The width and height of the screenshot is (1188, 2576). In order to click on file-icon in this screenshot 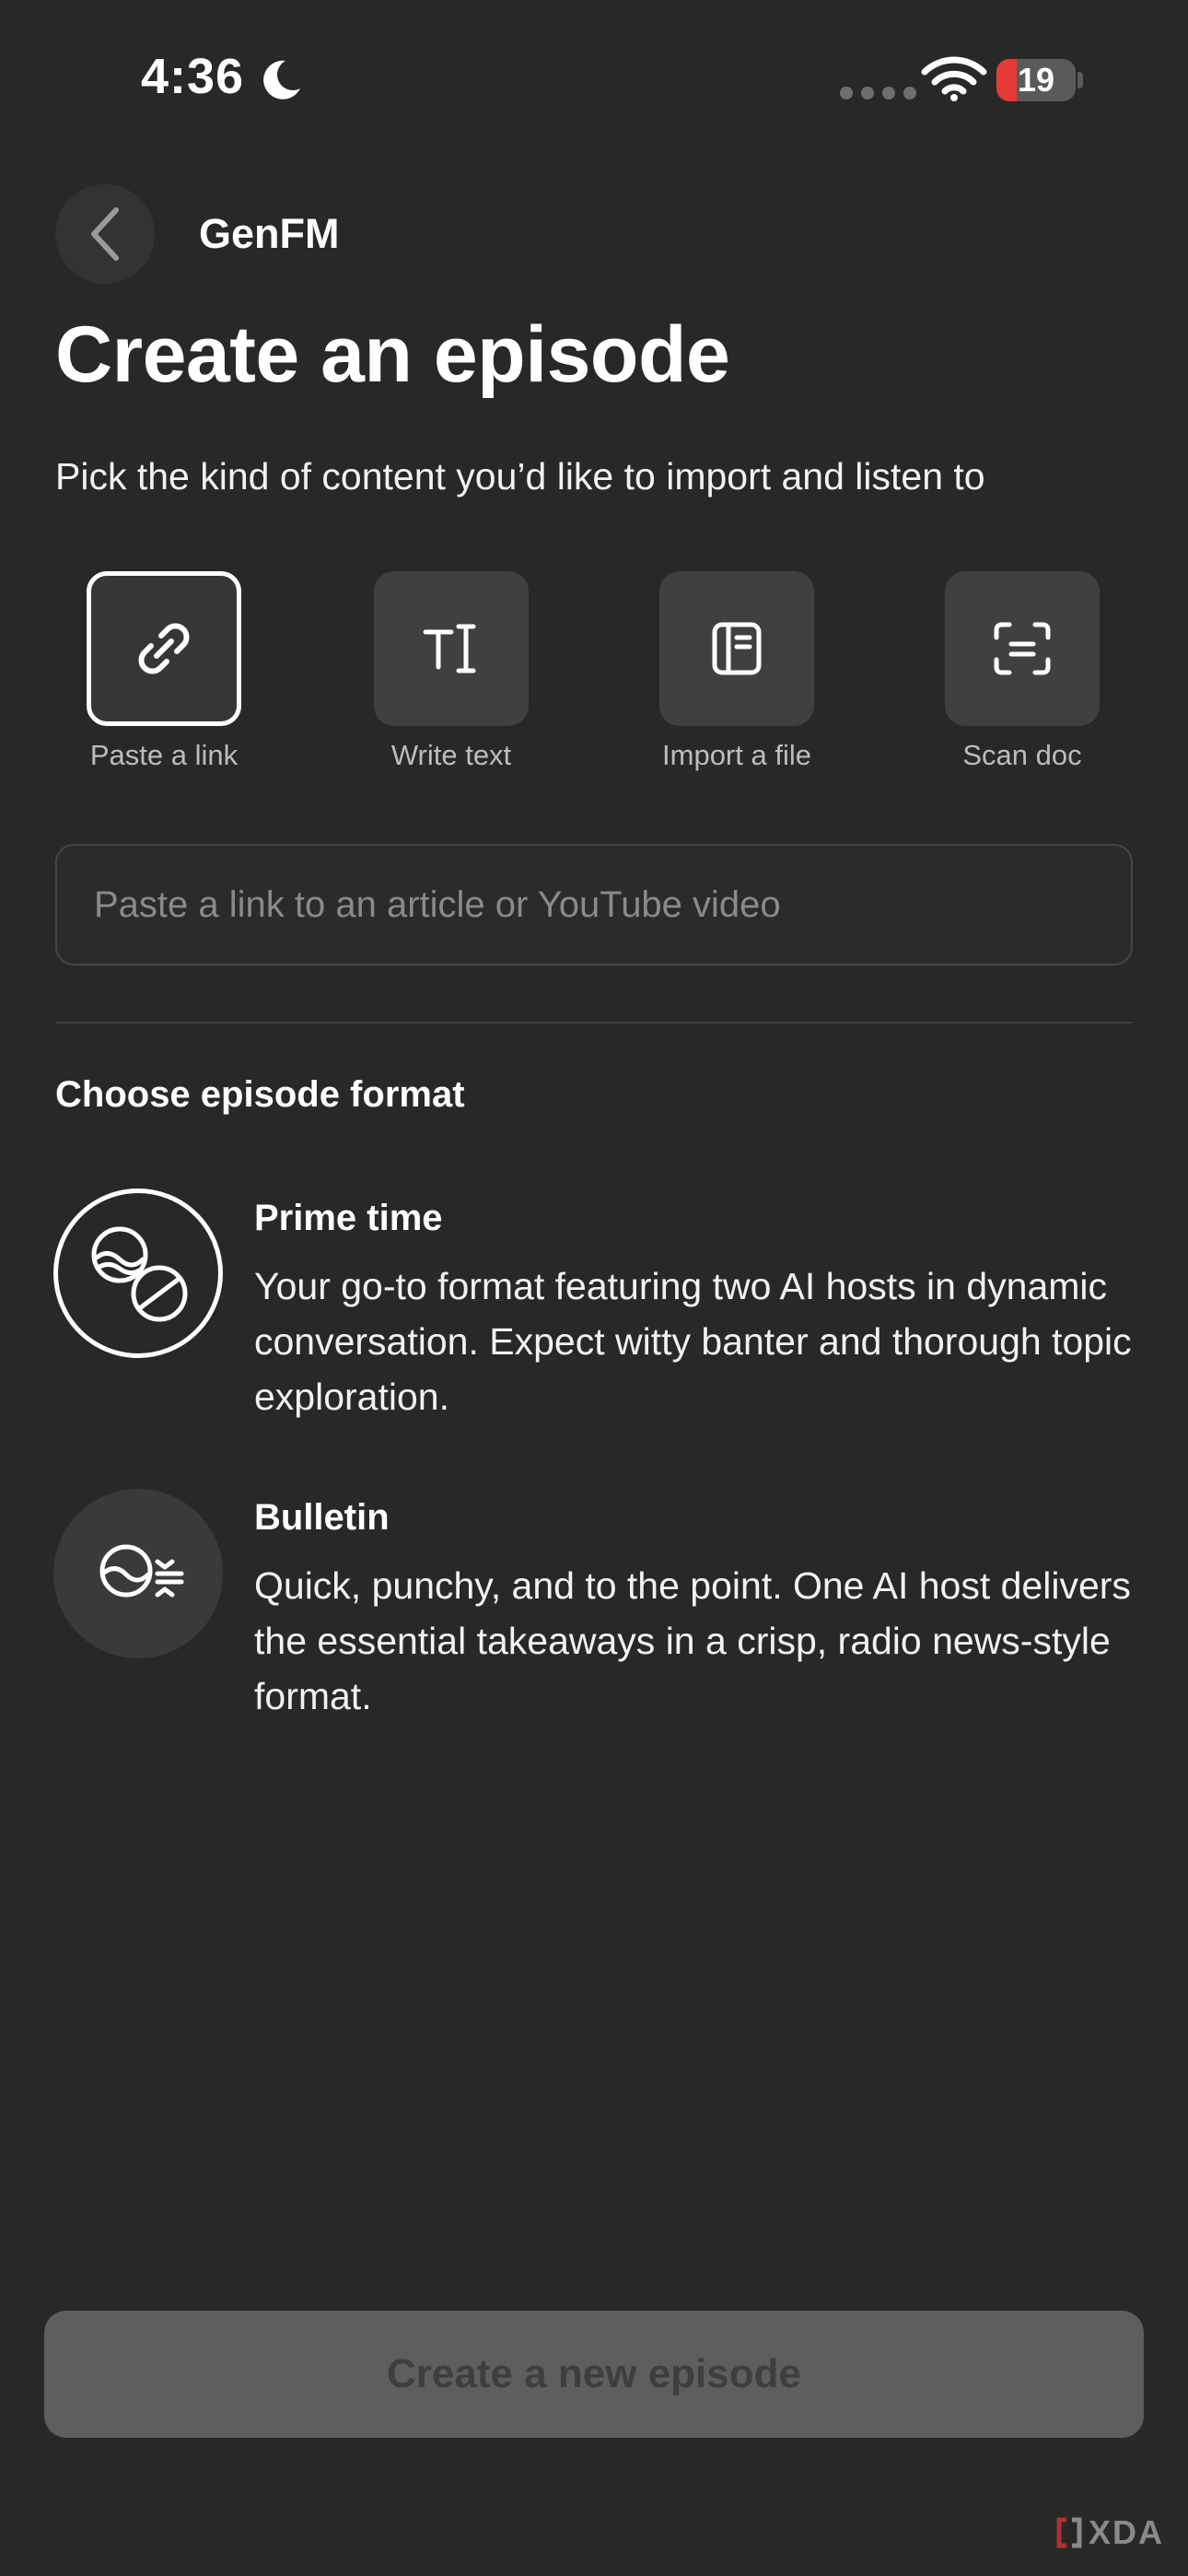, I will do `click(737, 648)`.